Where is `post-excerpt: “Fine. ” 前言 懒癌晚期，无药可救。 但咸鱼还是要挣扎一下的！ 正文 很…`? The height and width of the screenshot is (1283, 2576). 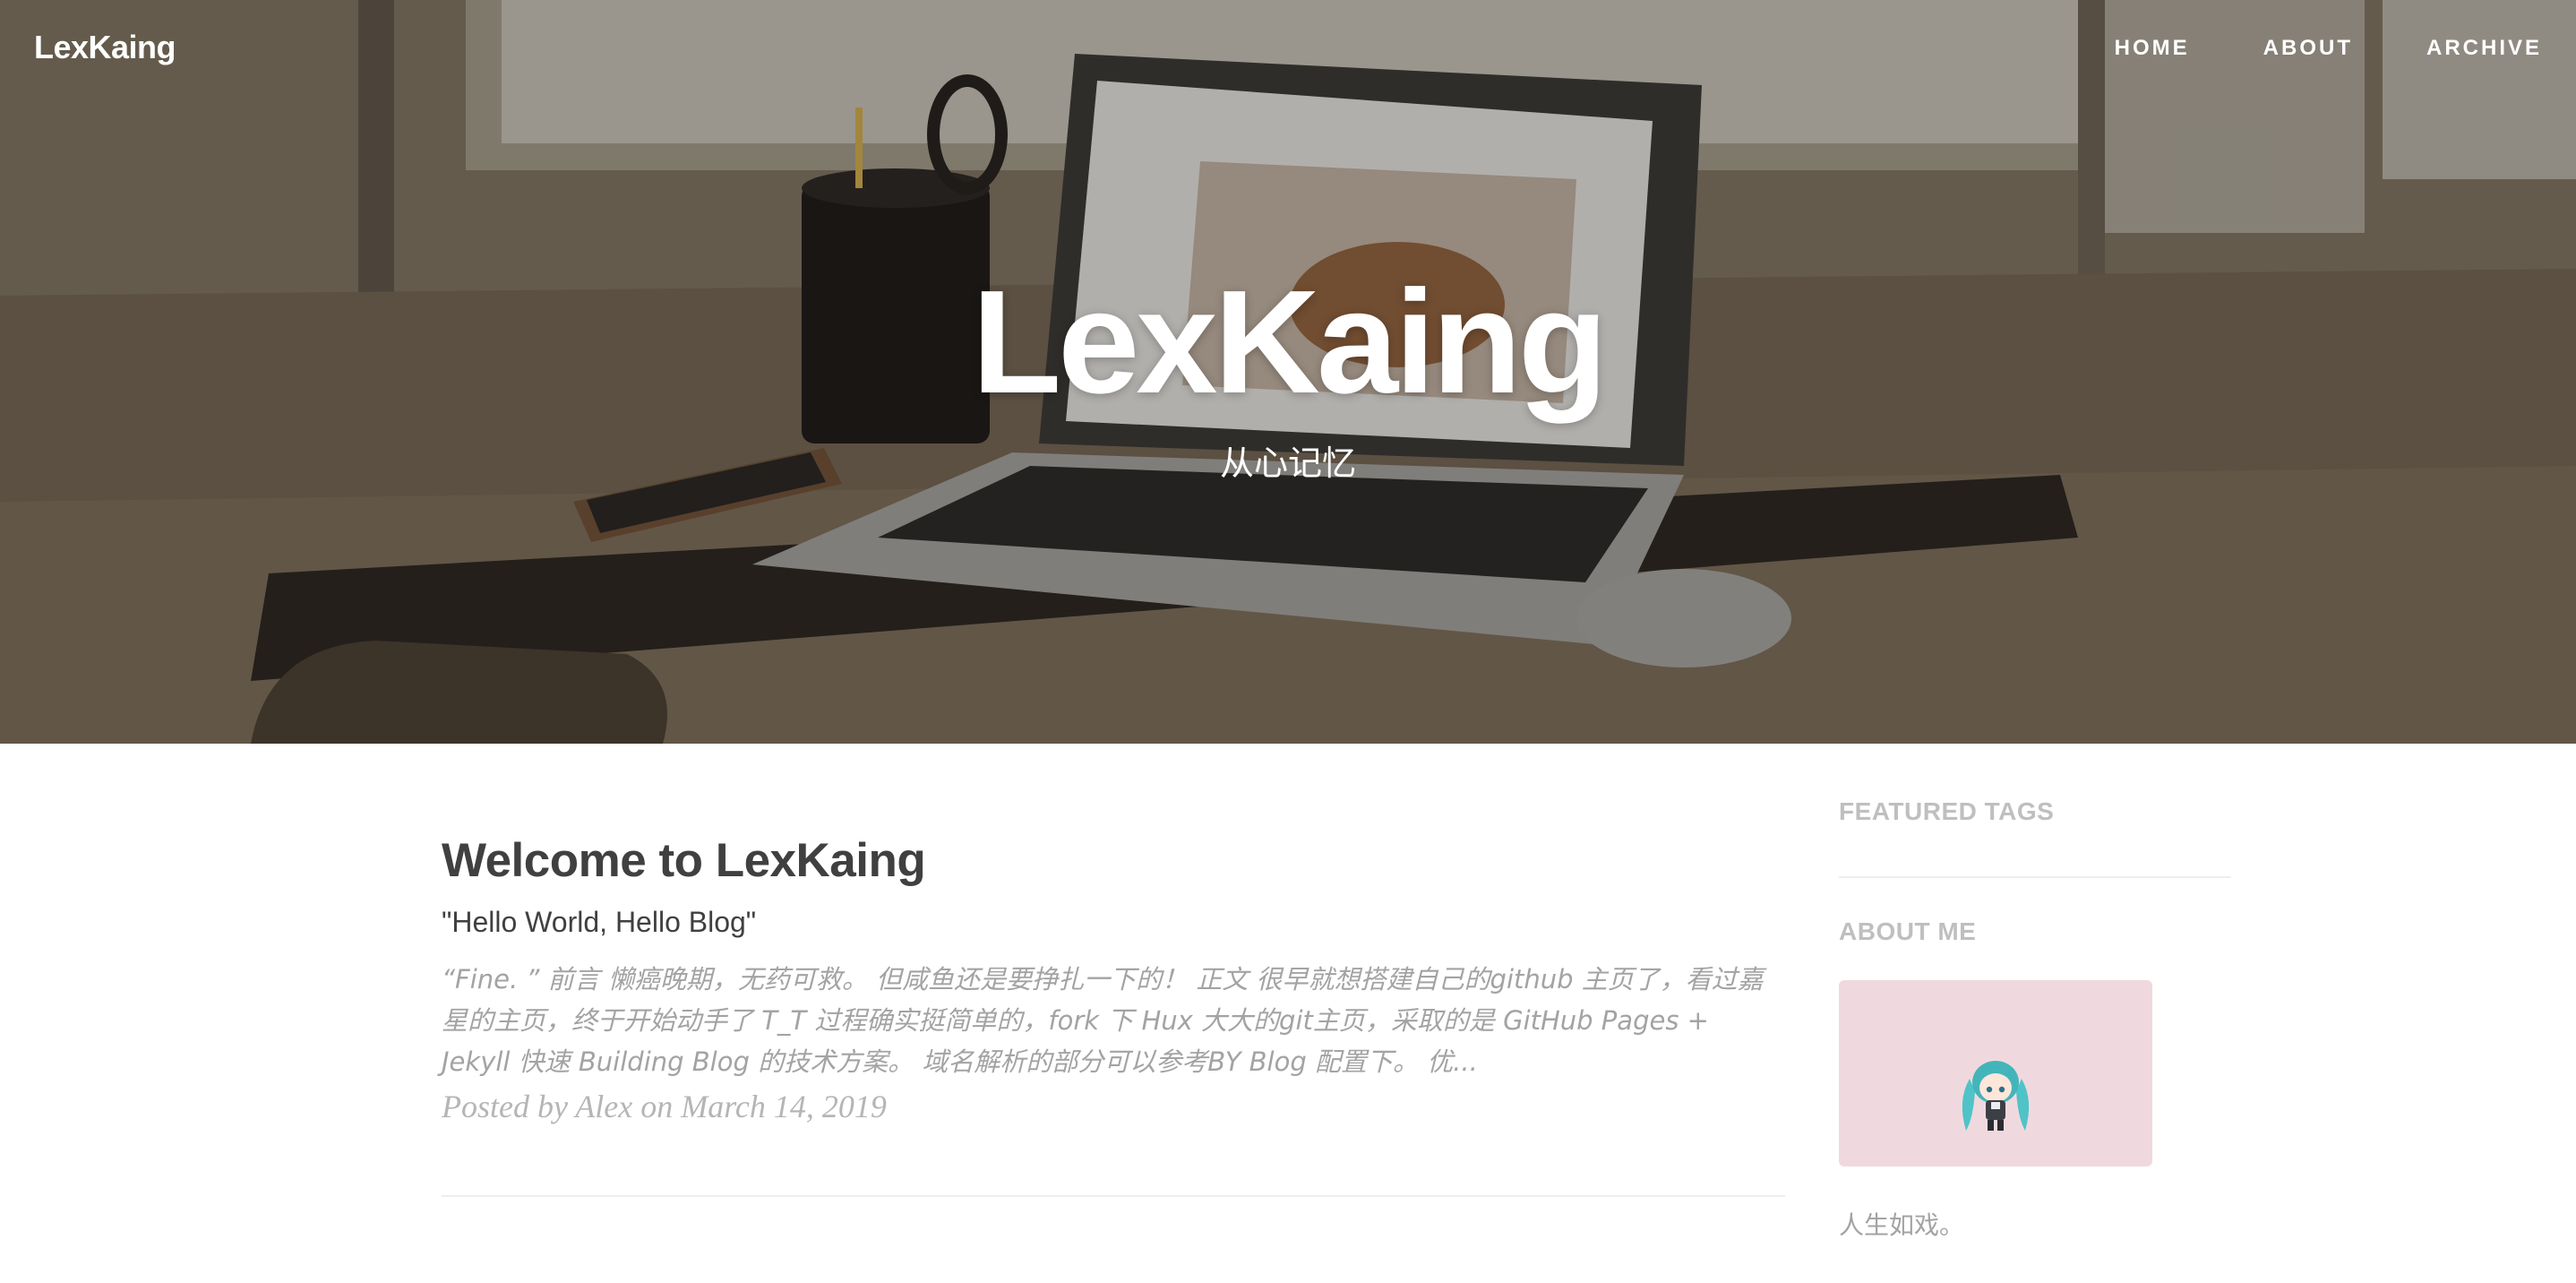
post-excerpt: “Fine. ” 前言 懒癌晚期，无药可救。 但咸鱼还是要挣扎一下的！ 正文 很… is located at coordinates (1113, 1020).